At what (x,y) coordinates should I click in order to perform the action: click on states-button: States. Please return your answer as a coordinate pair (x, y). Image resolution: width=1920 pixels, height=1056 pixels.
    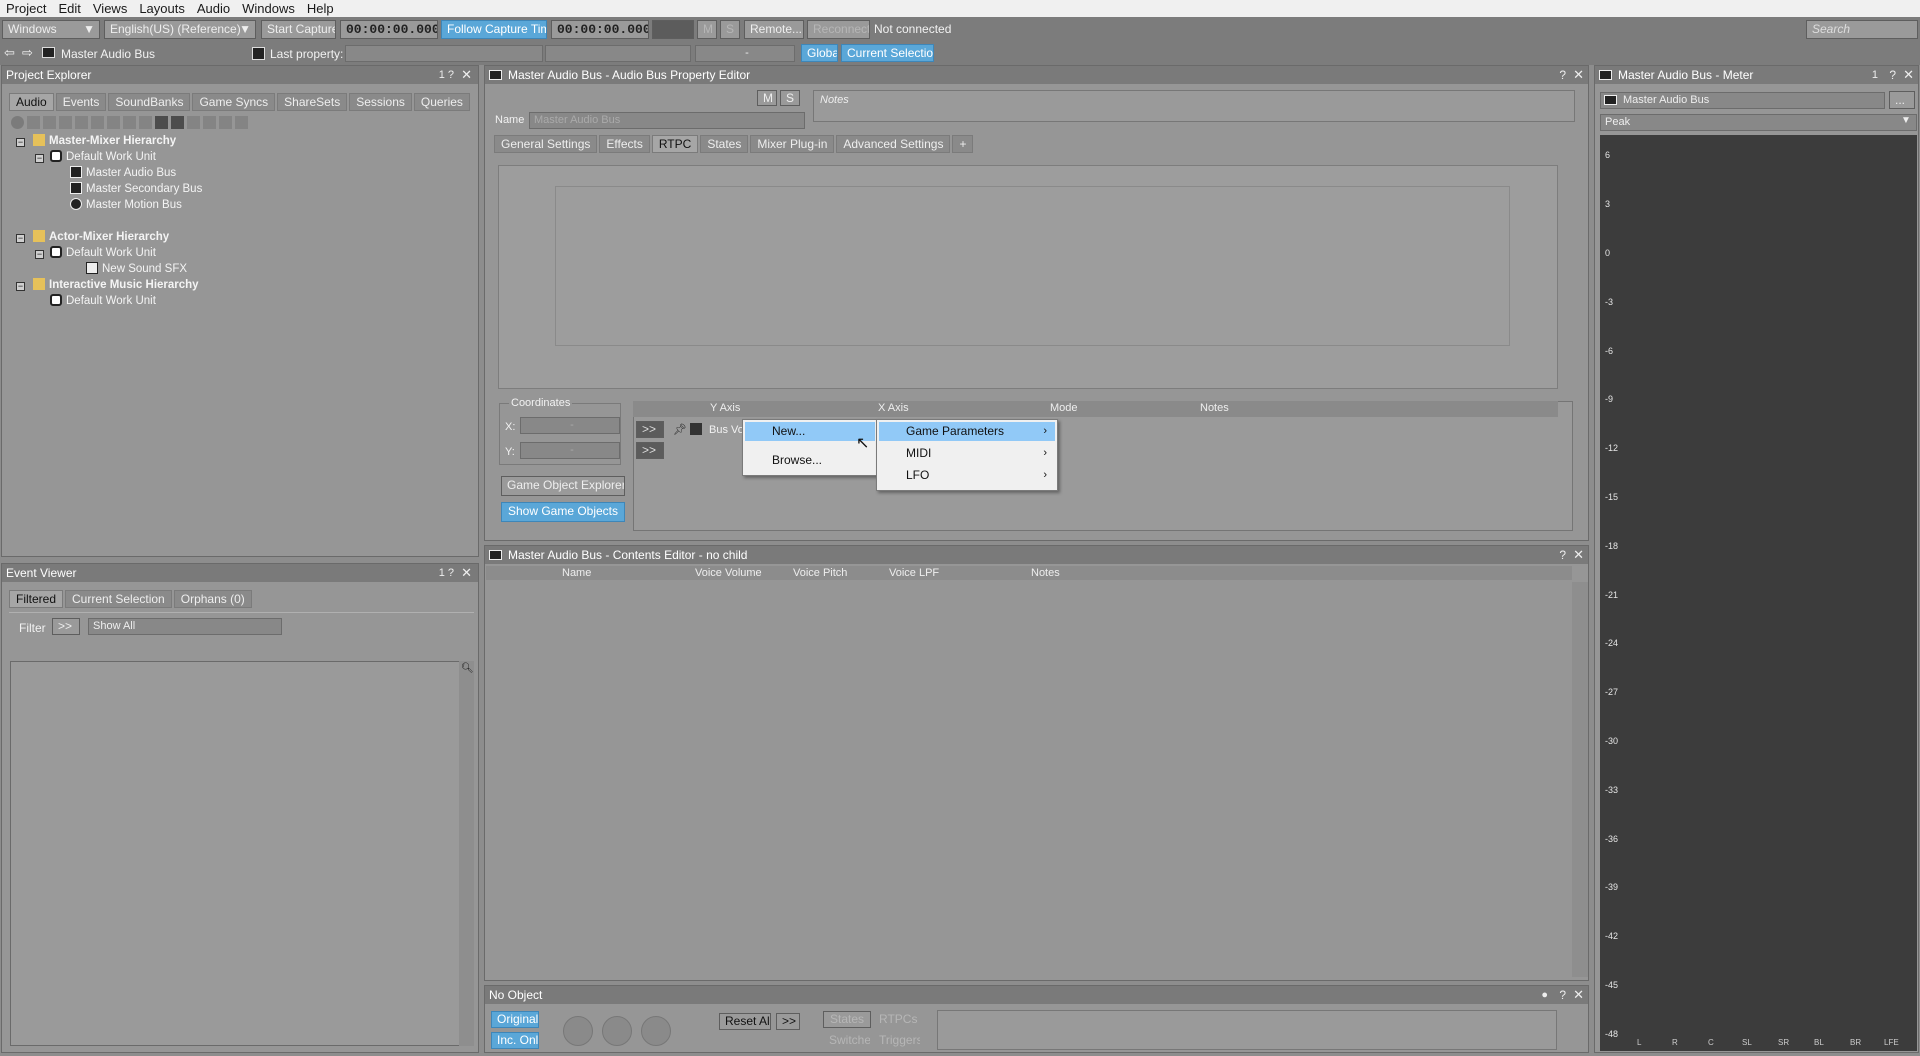
    Looking at the image, I should click on (847, 1019).